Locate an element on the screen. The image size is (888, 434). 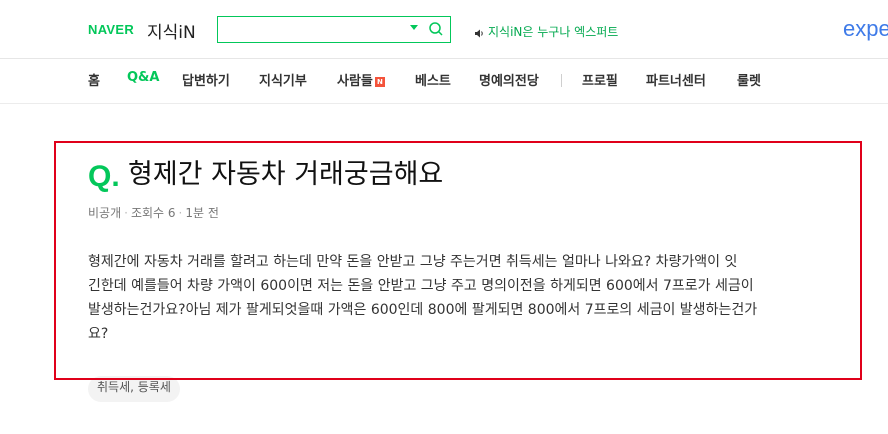
nav-item-hall-of-fame: 명예의전당 is located at coordinates (509, 79).